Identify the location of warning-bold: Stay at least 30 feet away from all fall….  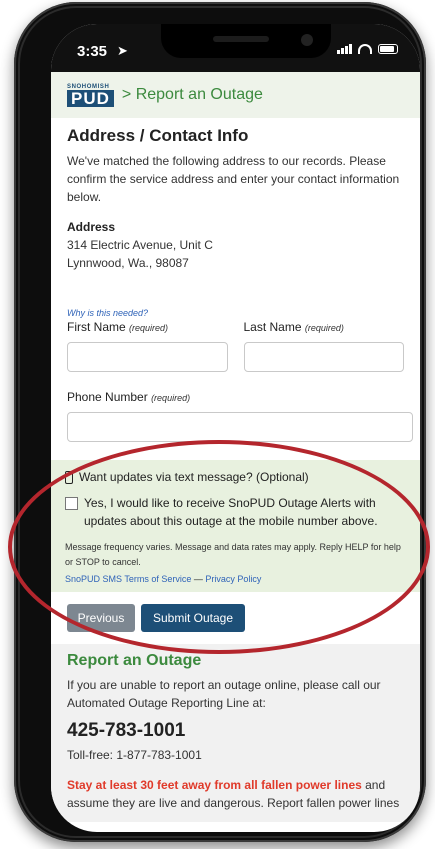
(214, 785).